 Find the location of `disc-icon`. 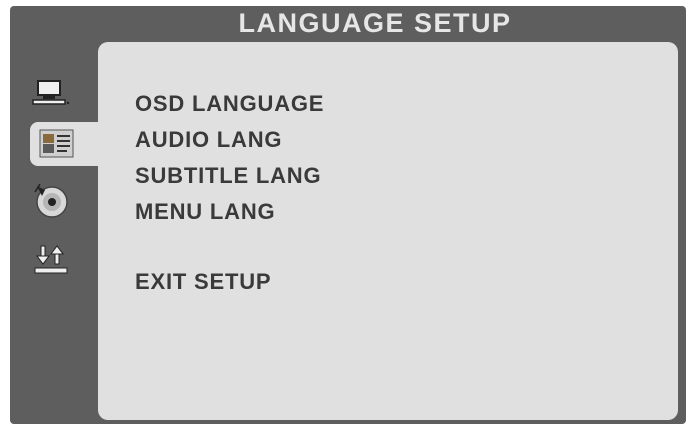

disc-icon is located at coordinates (51, 200).